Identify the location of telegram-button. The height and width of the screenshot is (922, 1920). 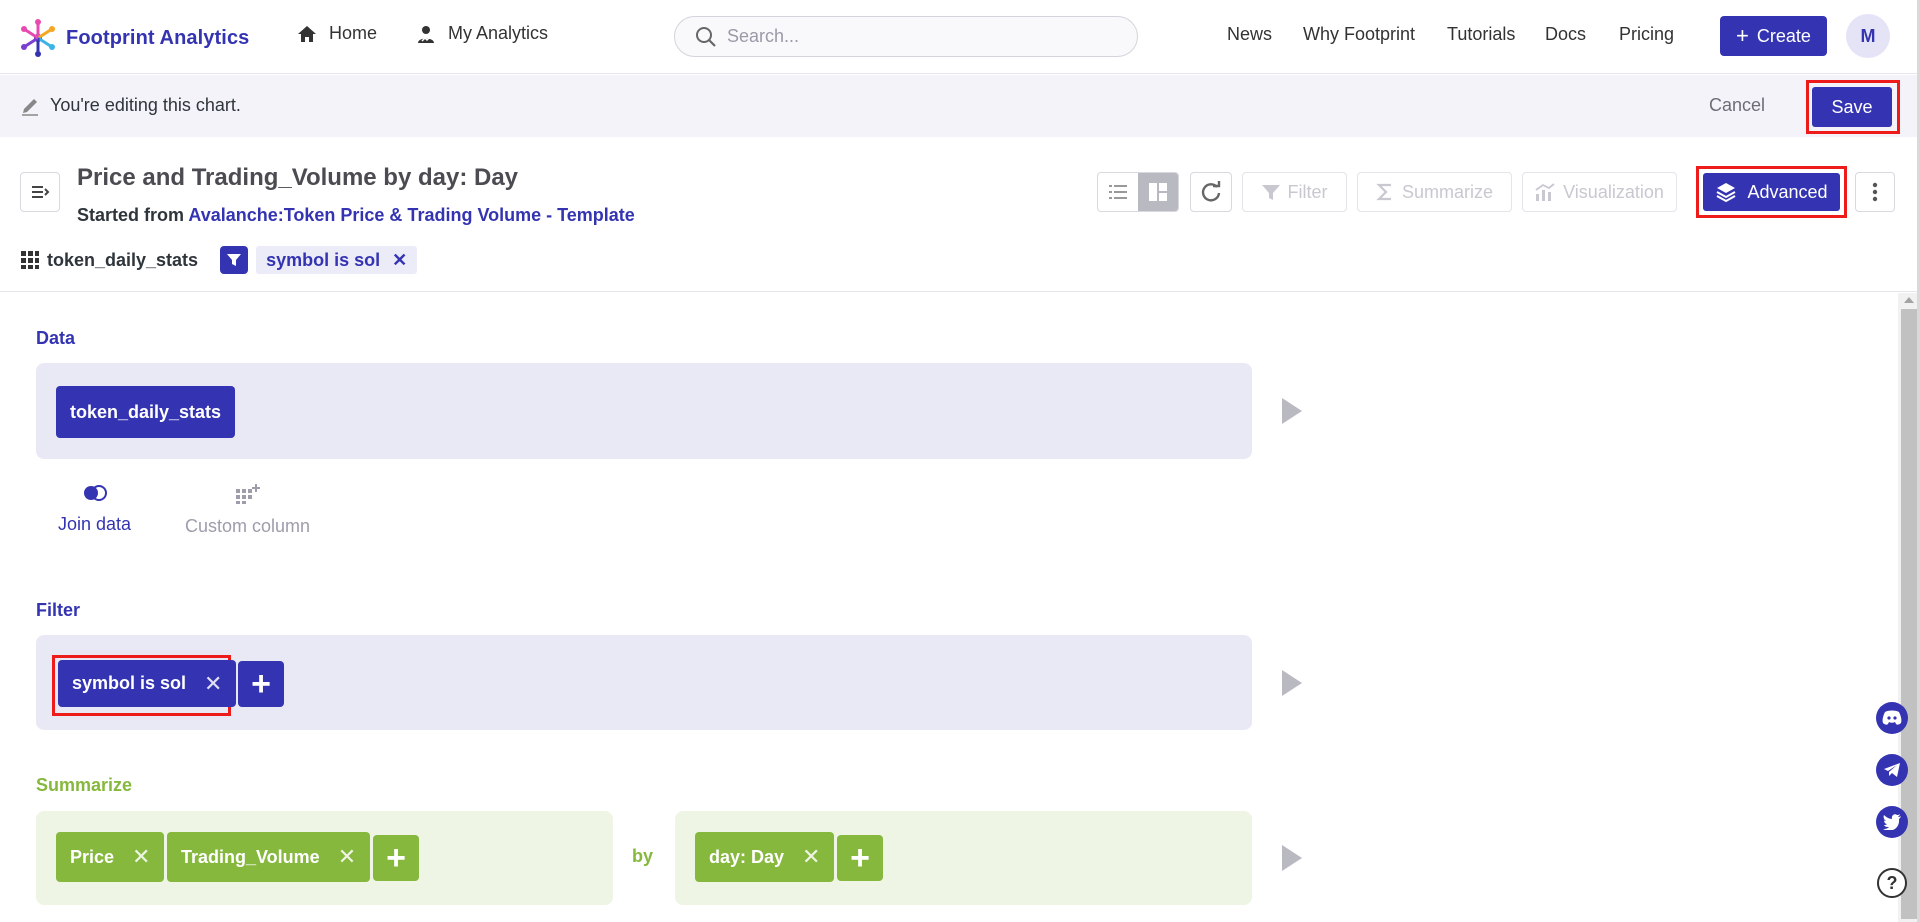
(1892, 770).